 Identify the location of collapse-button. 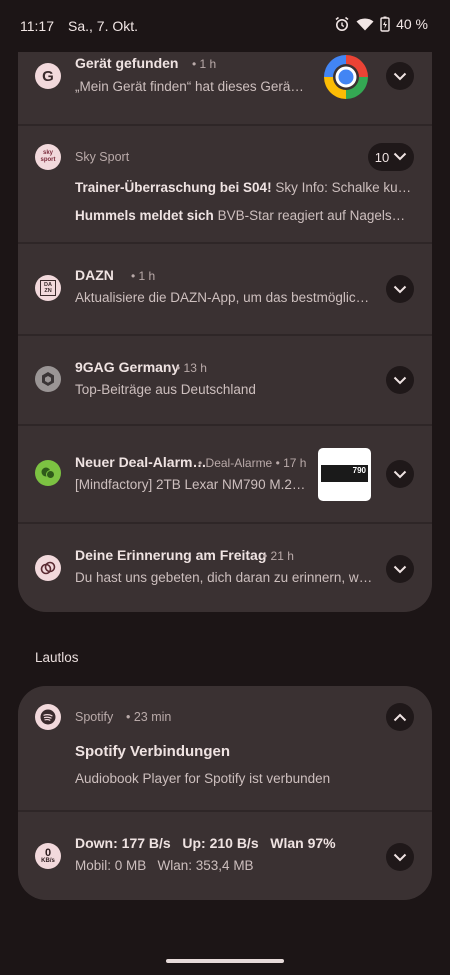
(400, 717).